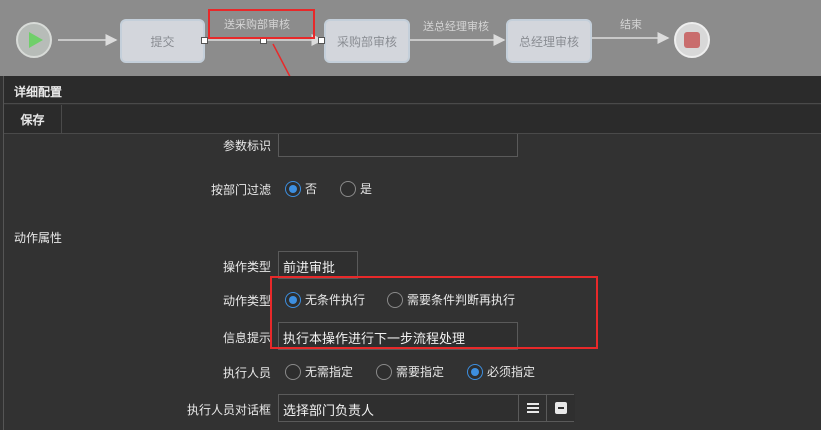  What do you see at coordinates (319, 371) in the screenshot?
I see `executor-none-radio: 无需指定` at bounding box center [319, 371].